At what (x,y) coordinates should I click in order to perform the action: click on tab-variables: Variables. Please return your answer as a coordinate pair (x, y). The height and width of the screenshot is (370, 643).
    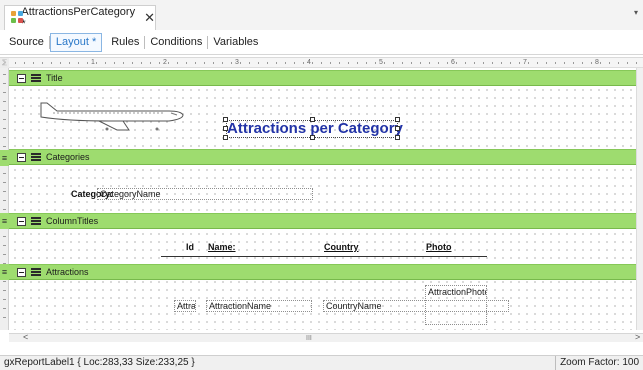
    Looking at the image, I should click on (235, 42).